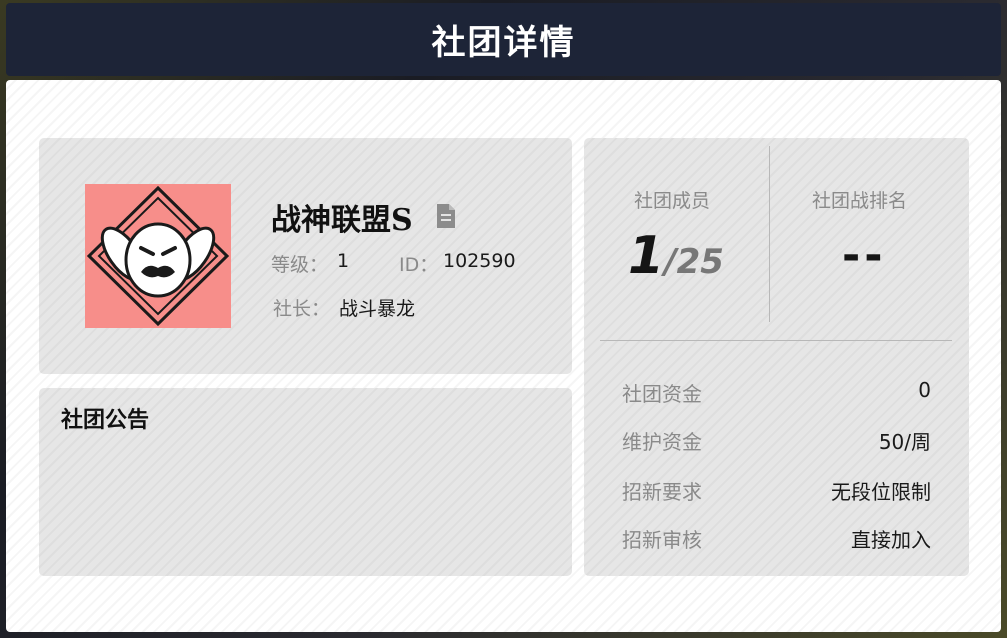  I want to click on title-bar: 社团详情, so click(503, 39).